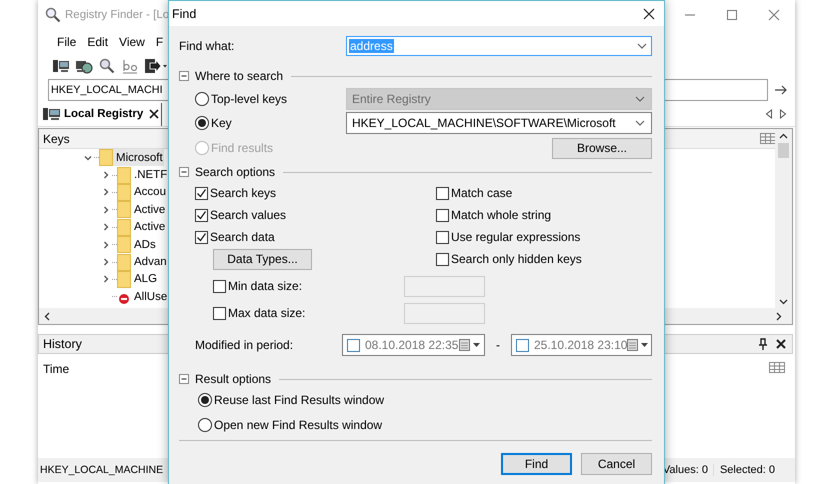  I want to click on scroll-left-icon, so click(769, 114).